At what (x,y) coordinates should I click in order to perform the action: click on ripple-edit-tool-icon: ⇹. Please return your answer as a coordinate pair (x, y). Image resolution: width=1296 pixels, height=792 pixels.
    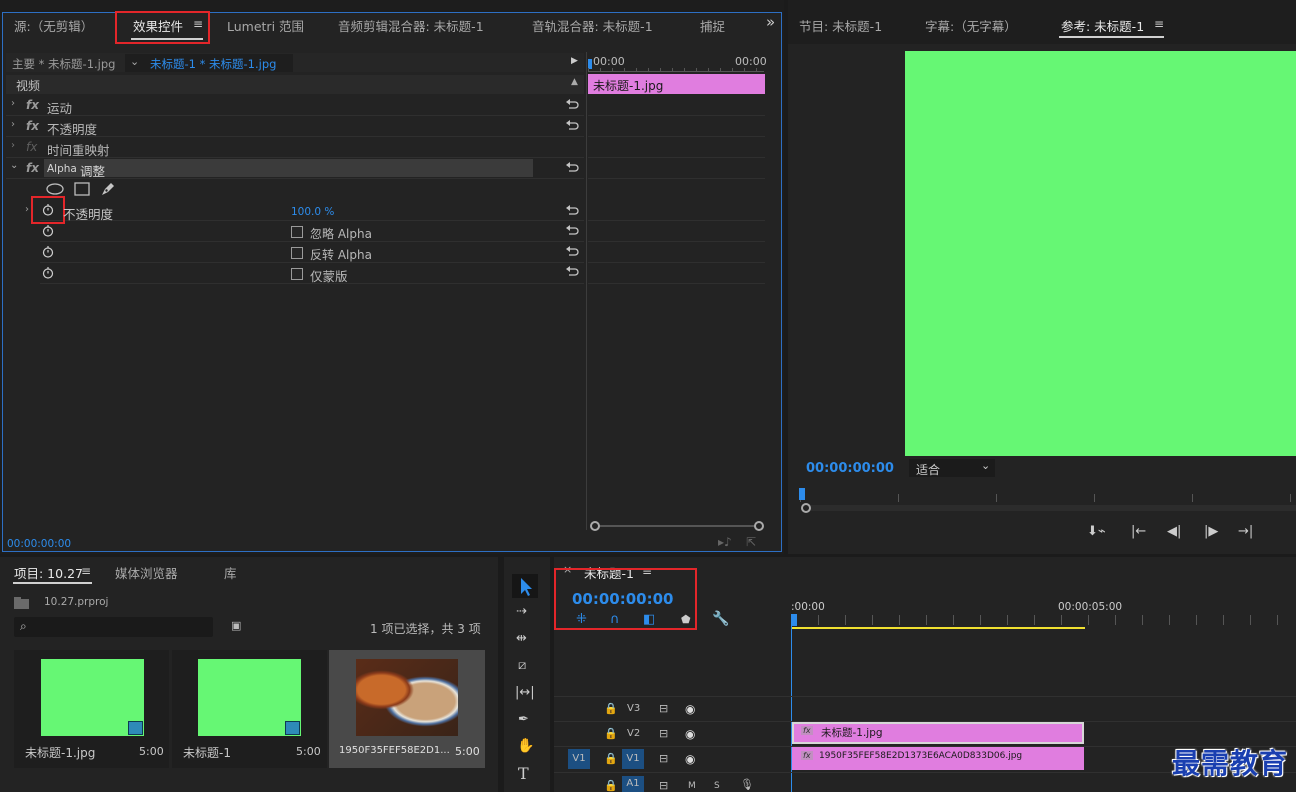
    Looking at the image, I should click on (521, 638).